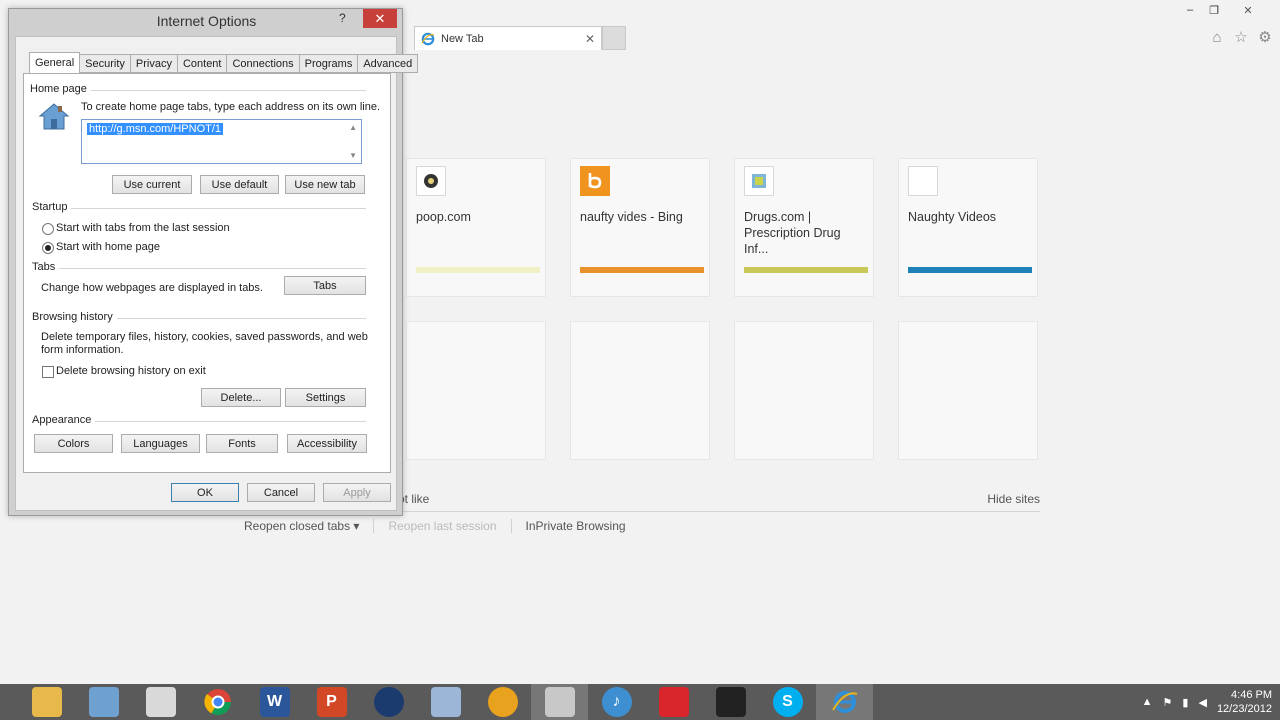 The height and width of the screenshot is (720, 1280). Describe the element at coordinates (55, 62) in the screenshot. I see `tab-general: General` at that location.